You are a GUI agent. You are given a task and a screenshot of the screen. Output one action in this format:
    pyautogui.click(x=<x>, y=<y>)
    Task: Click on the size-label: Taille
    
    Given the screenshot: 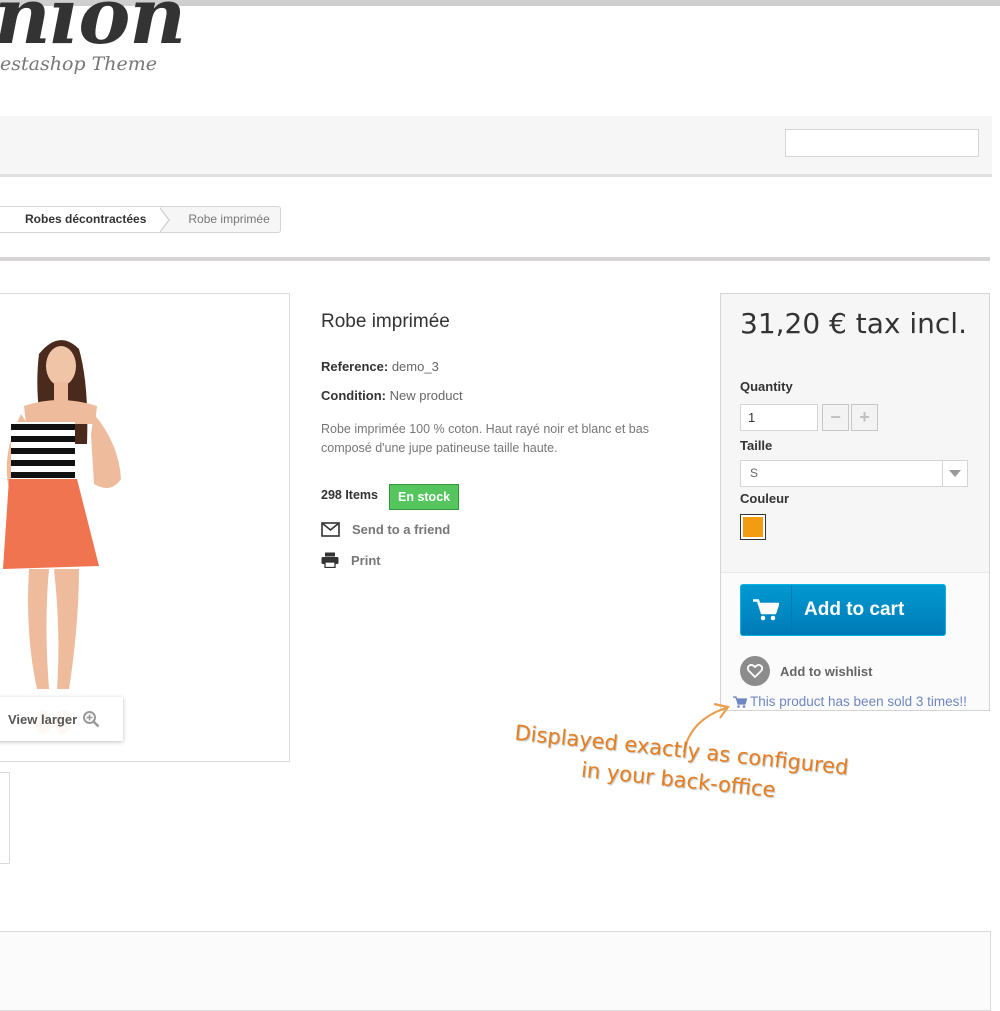 What is the action you would take?
    pyautogui.click(x=756, y=445)
    